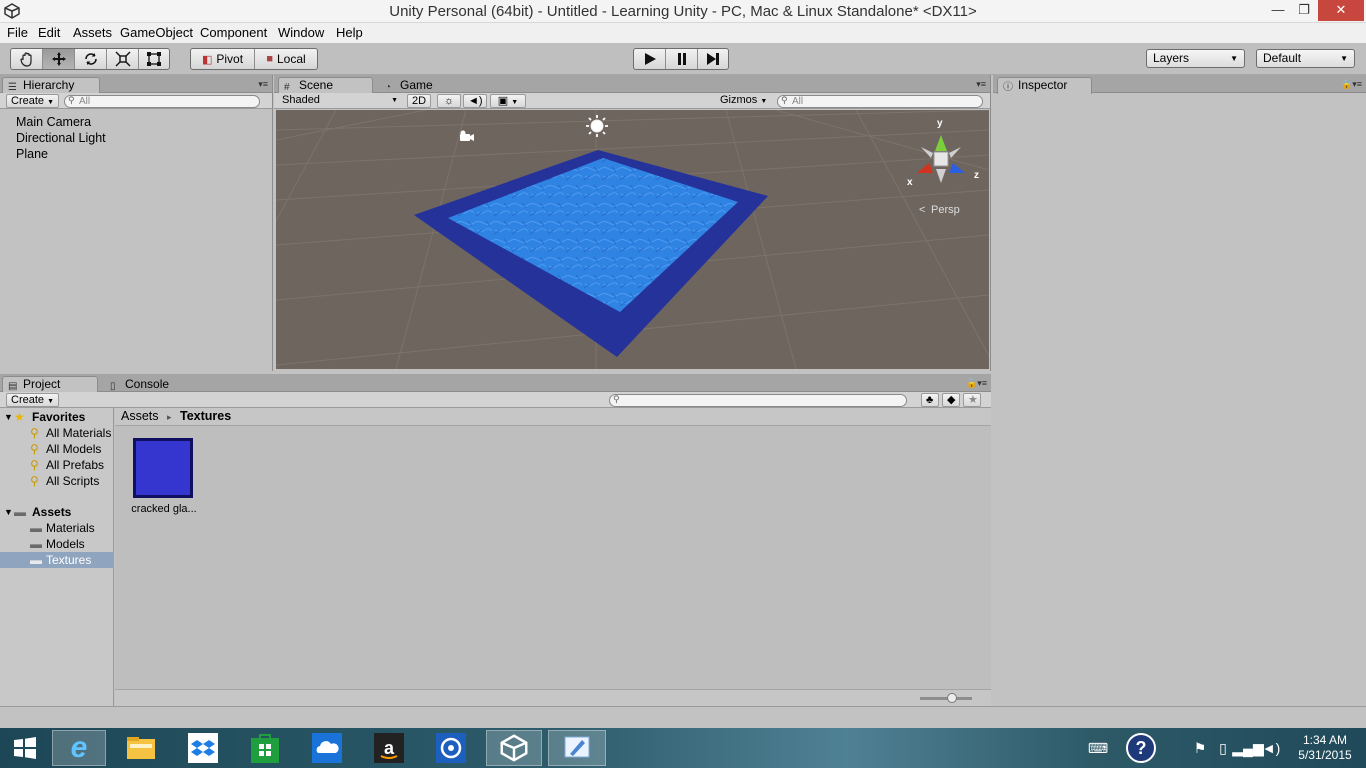 The width and height of the screenshot is (1366, 768). I want to click on breadcrumb-assets: Assets, so click(140, 416).